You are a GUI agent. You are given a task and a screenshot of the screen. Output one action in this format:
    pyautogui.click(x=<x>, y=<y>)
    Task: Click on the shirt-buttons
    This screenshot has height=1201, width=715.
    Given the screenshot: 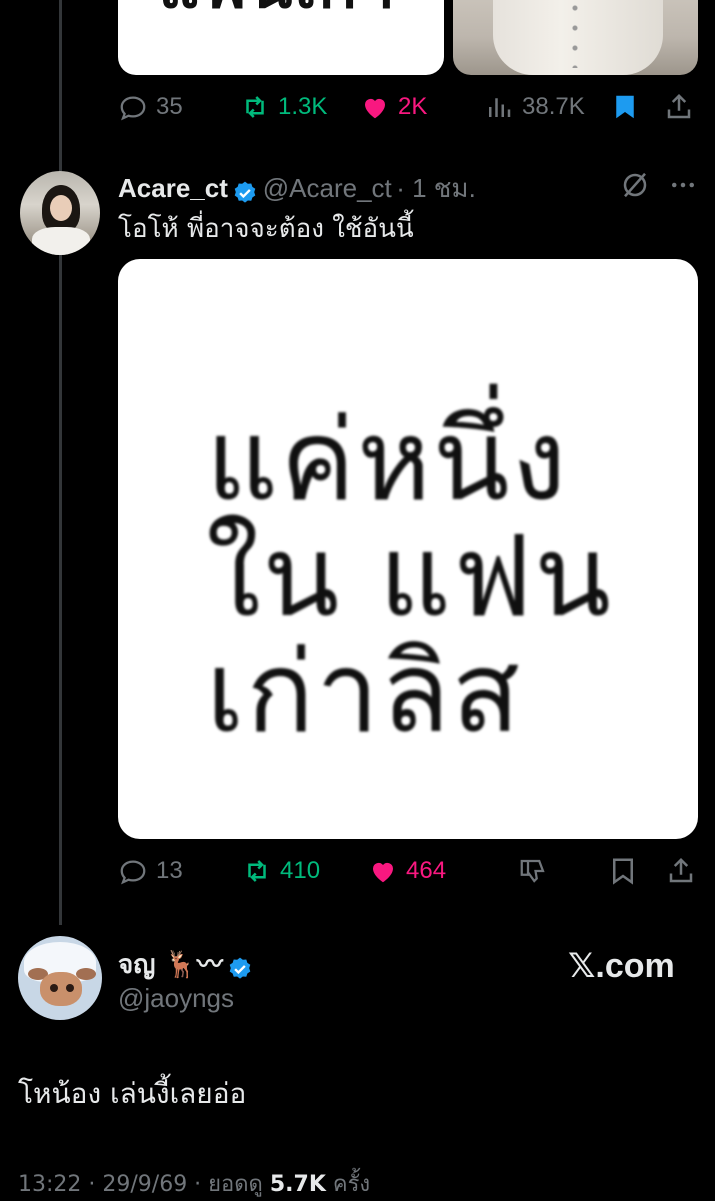 What is the action you would take?
    pyautogui.click(x=575, y=34)
    